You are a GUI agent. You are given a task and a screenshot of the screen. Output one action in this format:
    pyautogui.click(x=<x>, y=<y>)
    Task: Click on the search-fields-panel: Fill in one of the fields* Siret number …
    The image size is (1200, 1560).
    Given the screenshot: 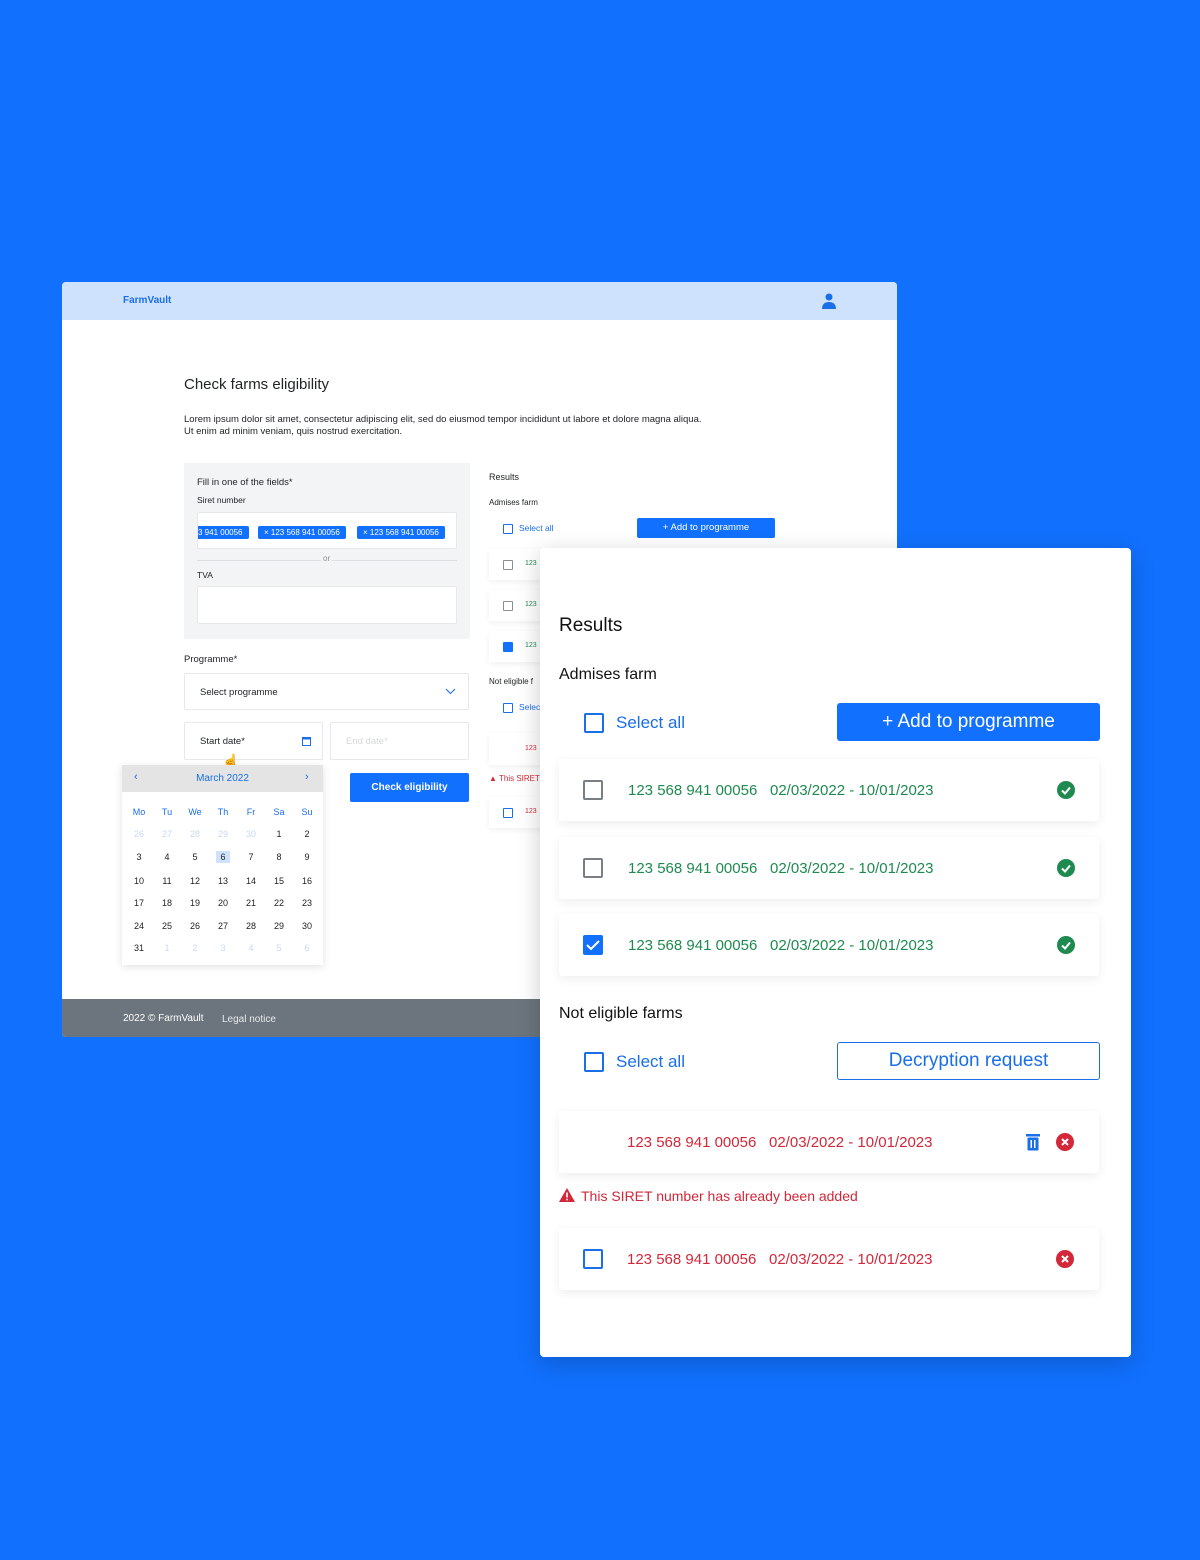 What is the action you would take?
    pyautogui.click(x=327, y=551)
    